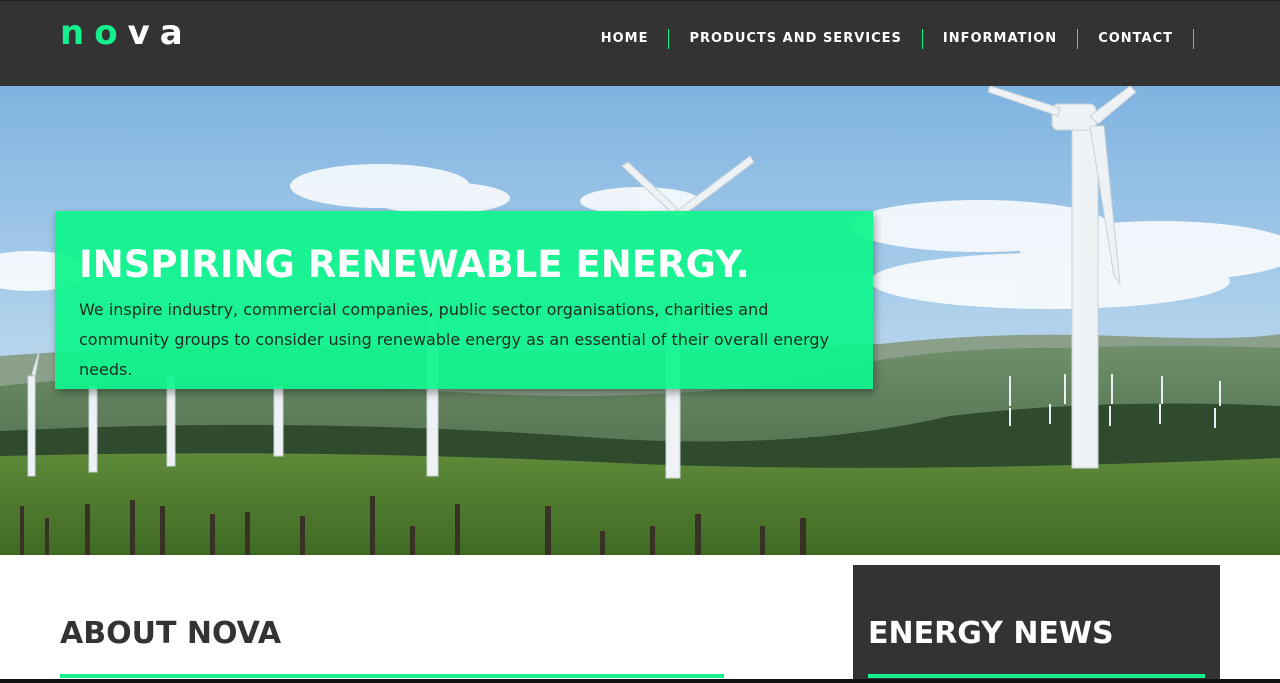  Describe the element at coordinates (1036, 676) in the screenshot. I see `energy-news-divider` at that location.